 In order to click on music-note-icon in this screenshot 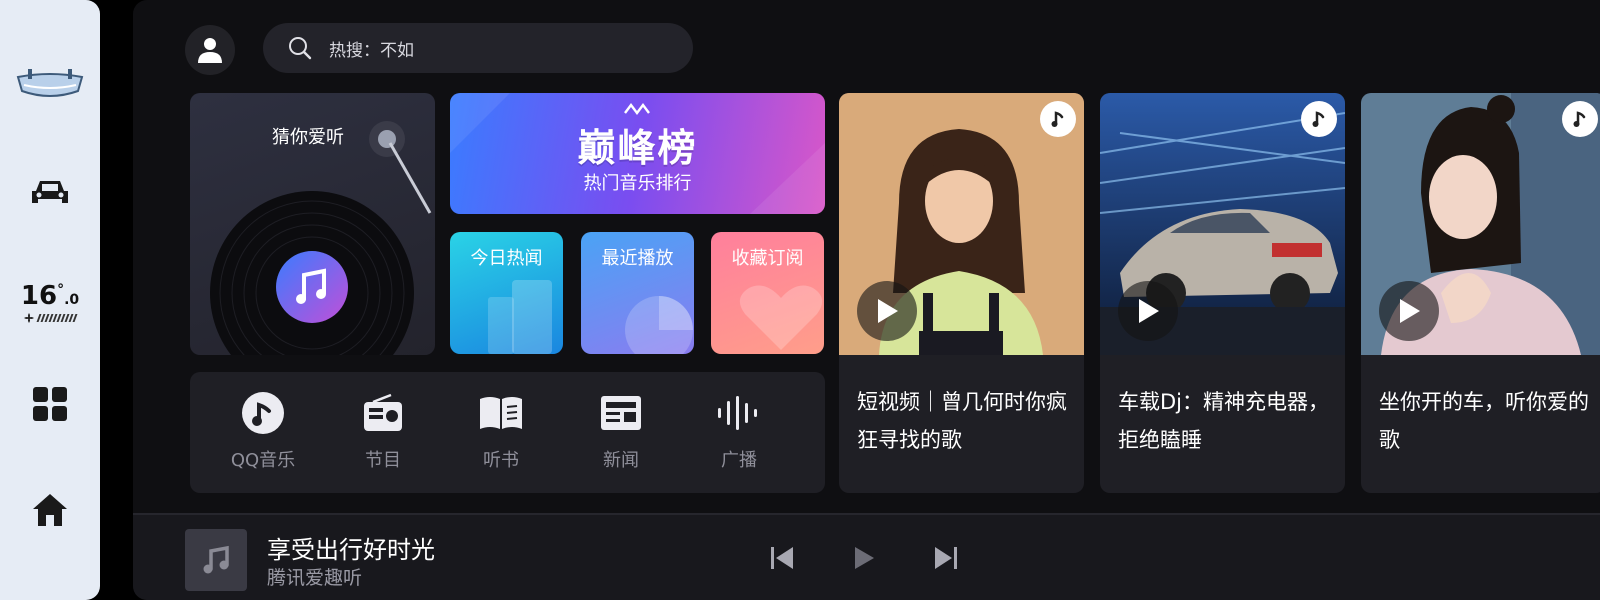, I will do `click(216, 559)`.